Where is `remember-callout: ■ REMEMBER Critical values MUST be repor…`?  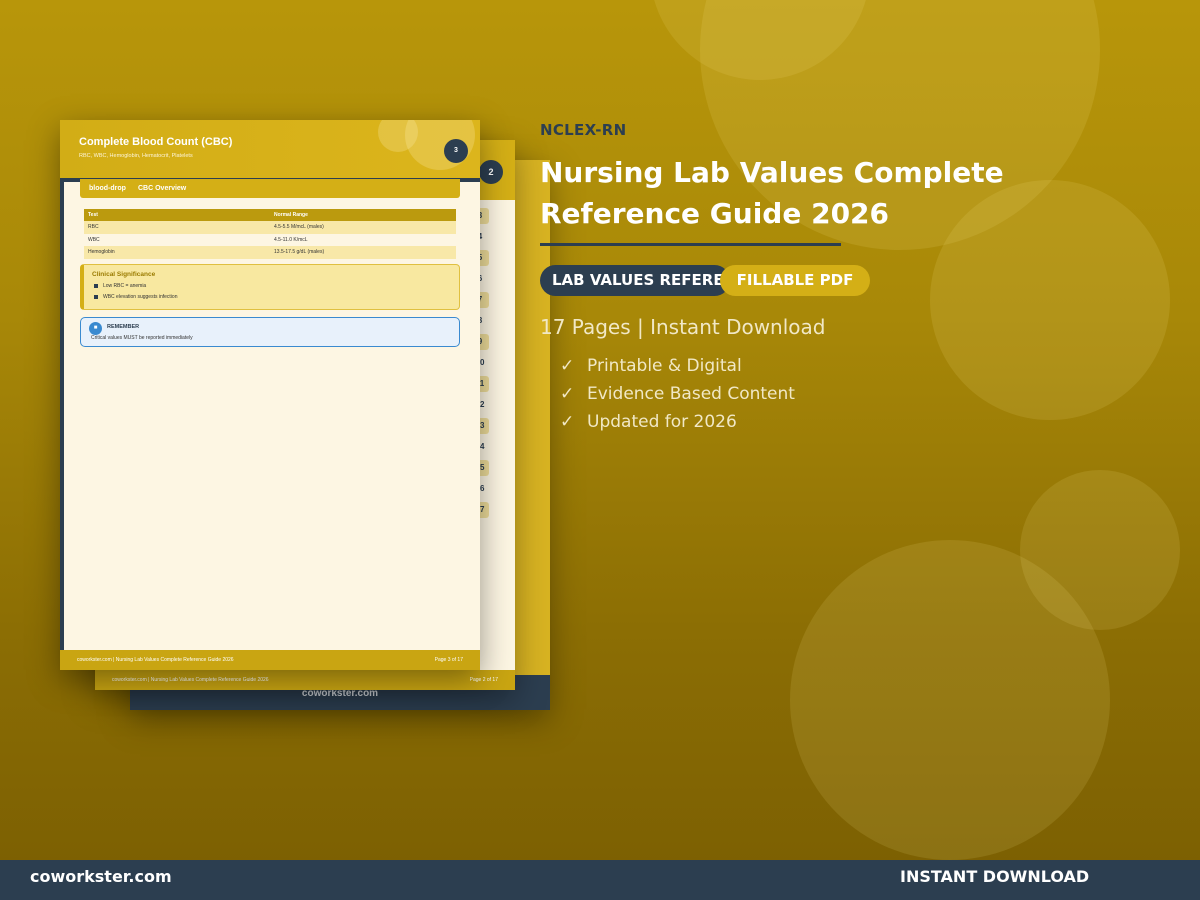
remember-callout: ■ REMEMBER Critical values MUST be repor… is located at coordinates (270, 332).